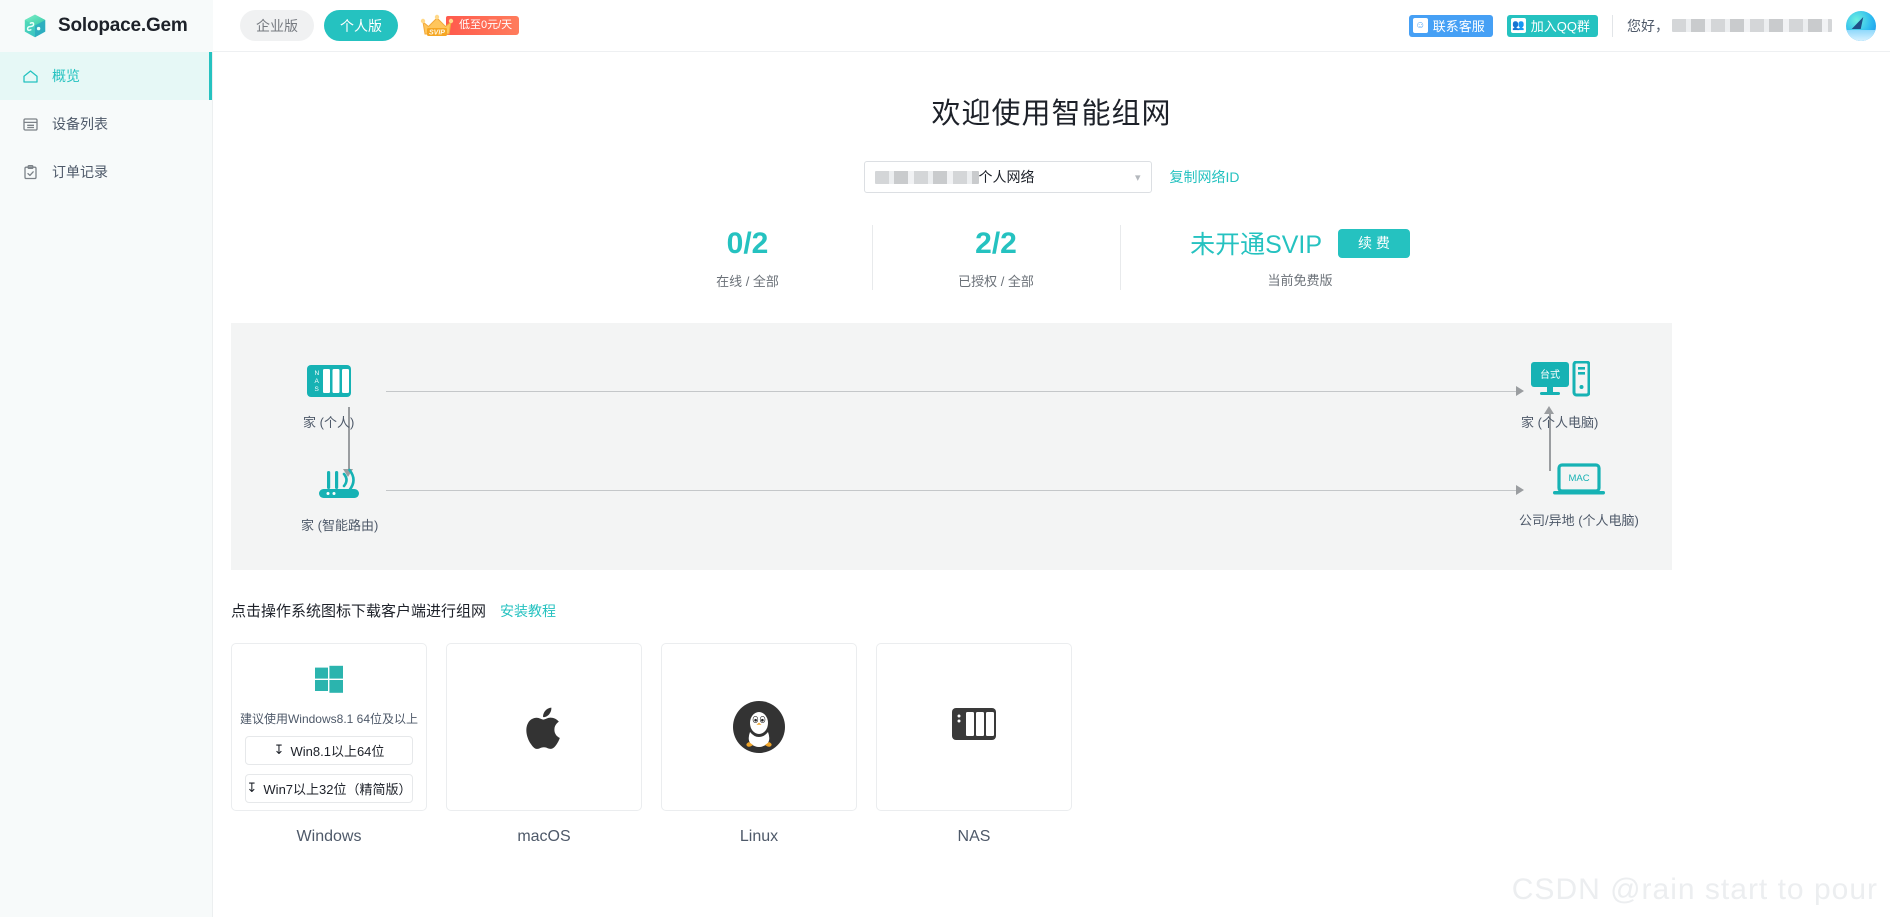  Describe the element at coordinates (329, 836) in the screenshot. I see `os-name-windows: Windows` at that location.